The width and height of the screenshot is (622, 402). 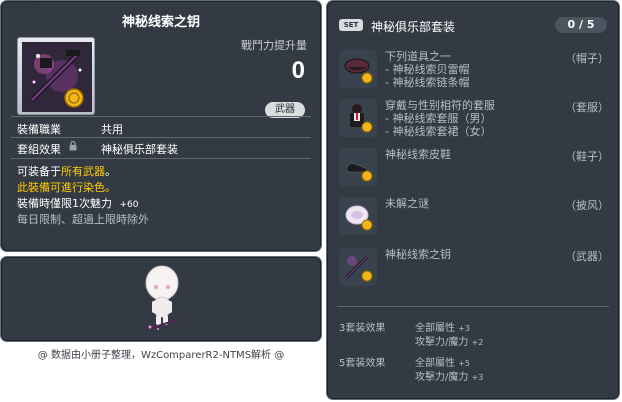 I want to click on set-item-line: 未解之谜, so click(x=407, y=203).